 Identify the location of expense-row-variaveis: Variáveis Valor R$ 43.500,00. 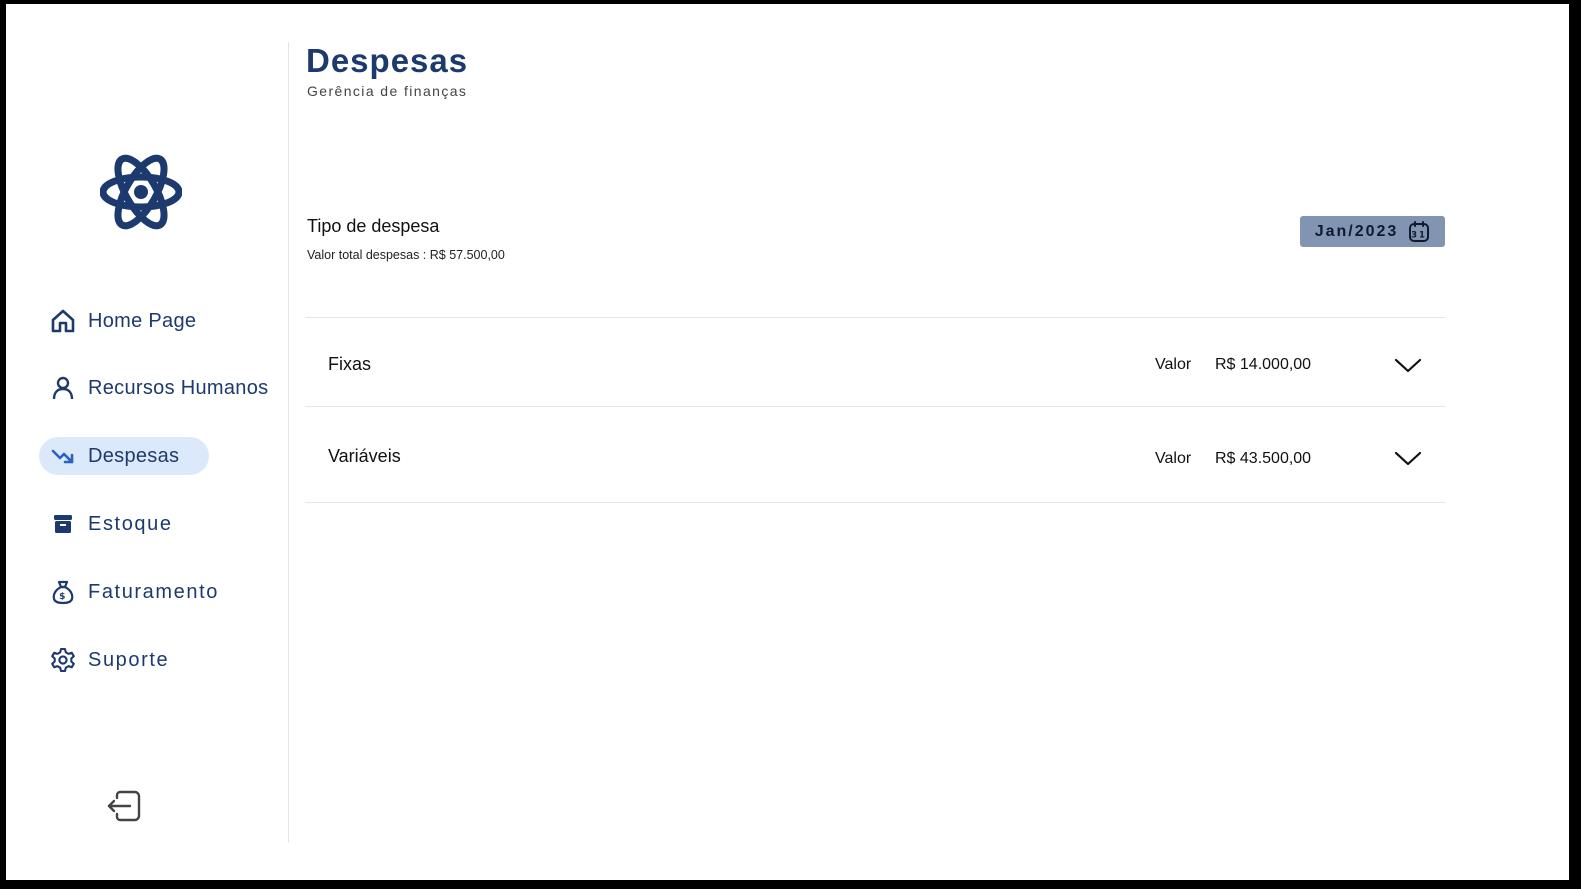
(875, 451).